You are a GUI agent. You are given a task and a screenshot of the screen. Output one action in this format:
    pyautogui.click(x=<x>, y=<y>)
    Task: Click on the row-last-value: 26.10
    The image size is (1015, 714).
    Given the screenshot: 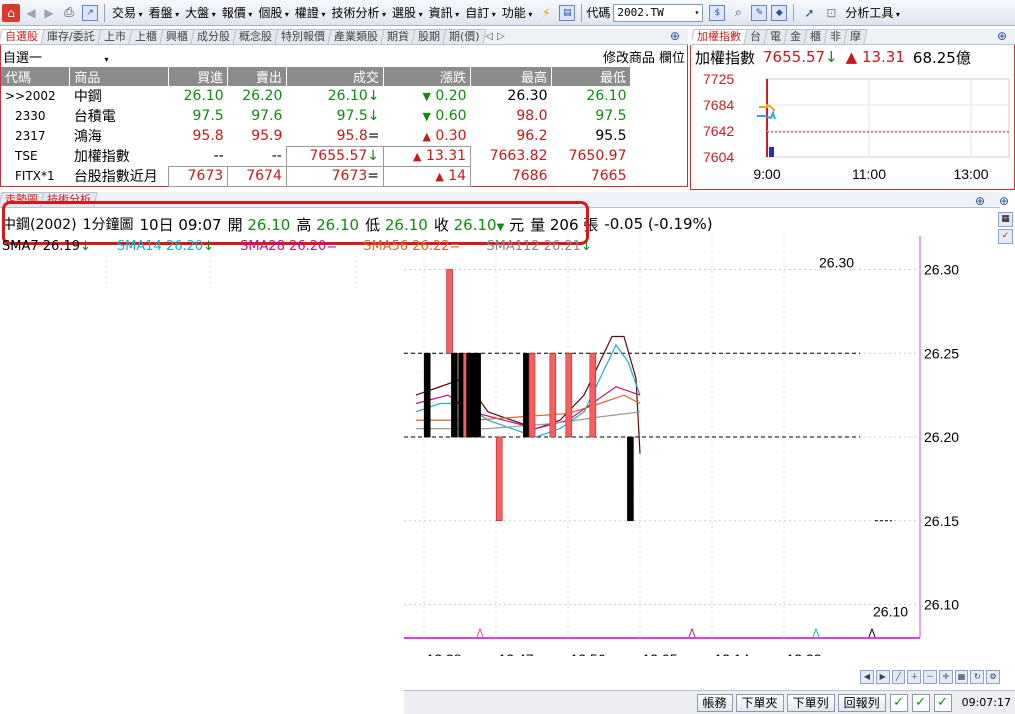 What is the action you would take?
    pyautogui.click(x=347, y=96)
    